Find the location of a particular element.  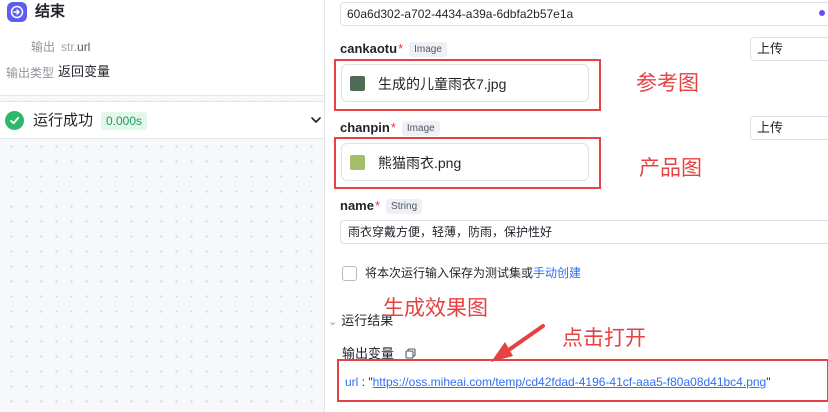

annotation-arrow-icon is located at coordinates (518, 343).